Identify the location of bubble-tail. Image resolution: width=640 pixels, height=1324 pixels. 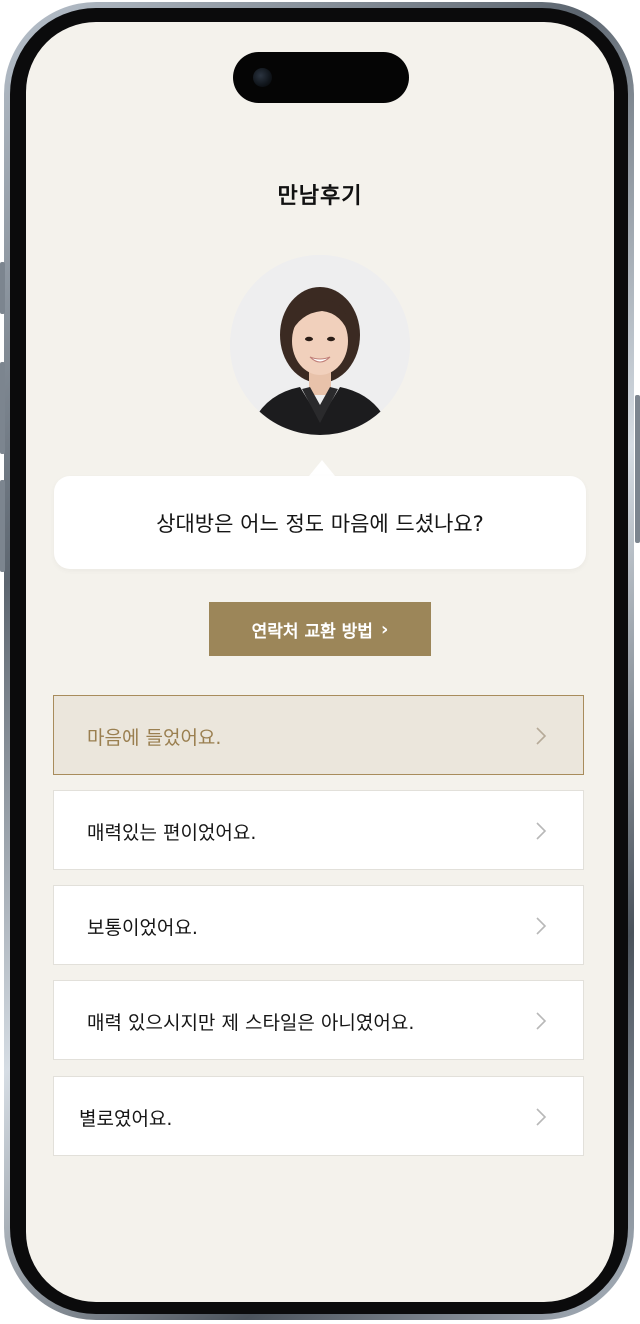
(322, 468).